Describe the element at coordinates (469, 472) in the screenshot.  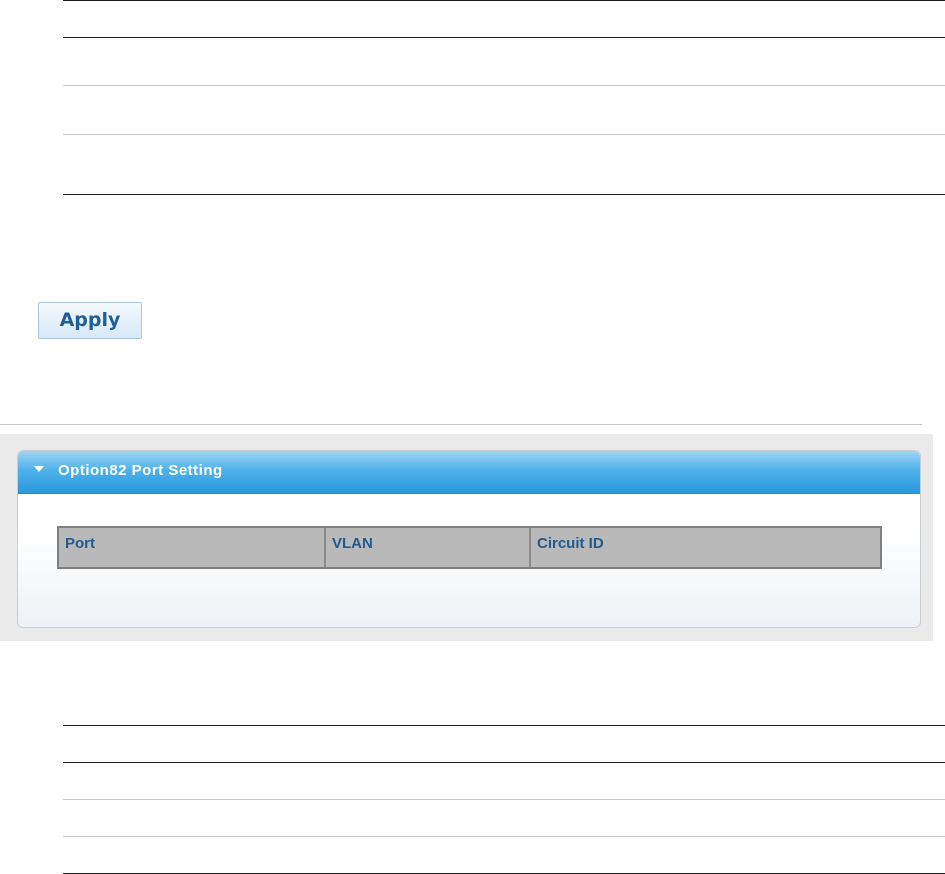
I see `panel-header: Option82 Port Setting` at that location.